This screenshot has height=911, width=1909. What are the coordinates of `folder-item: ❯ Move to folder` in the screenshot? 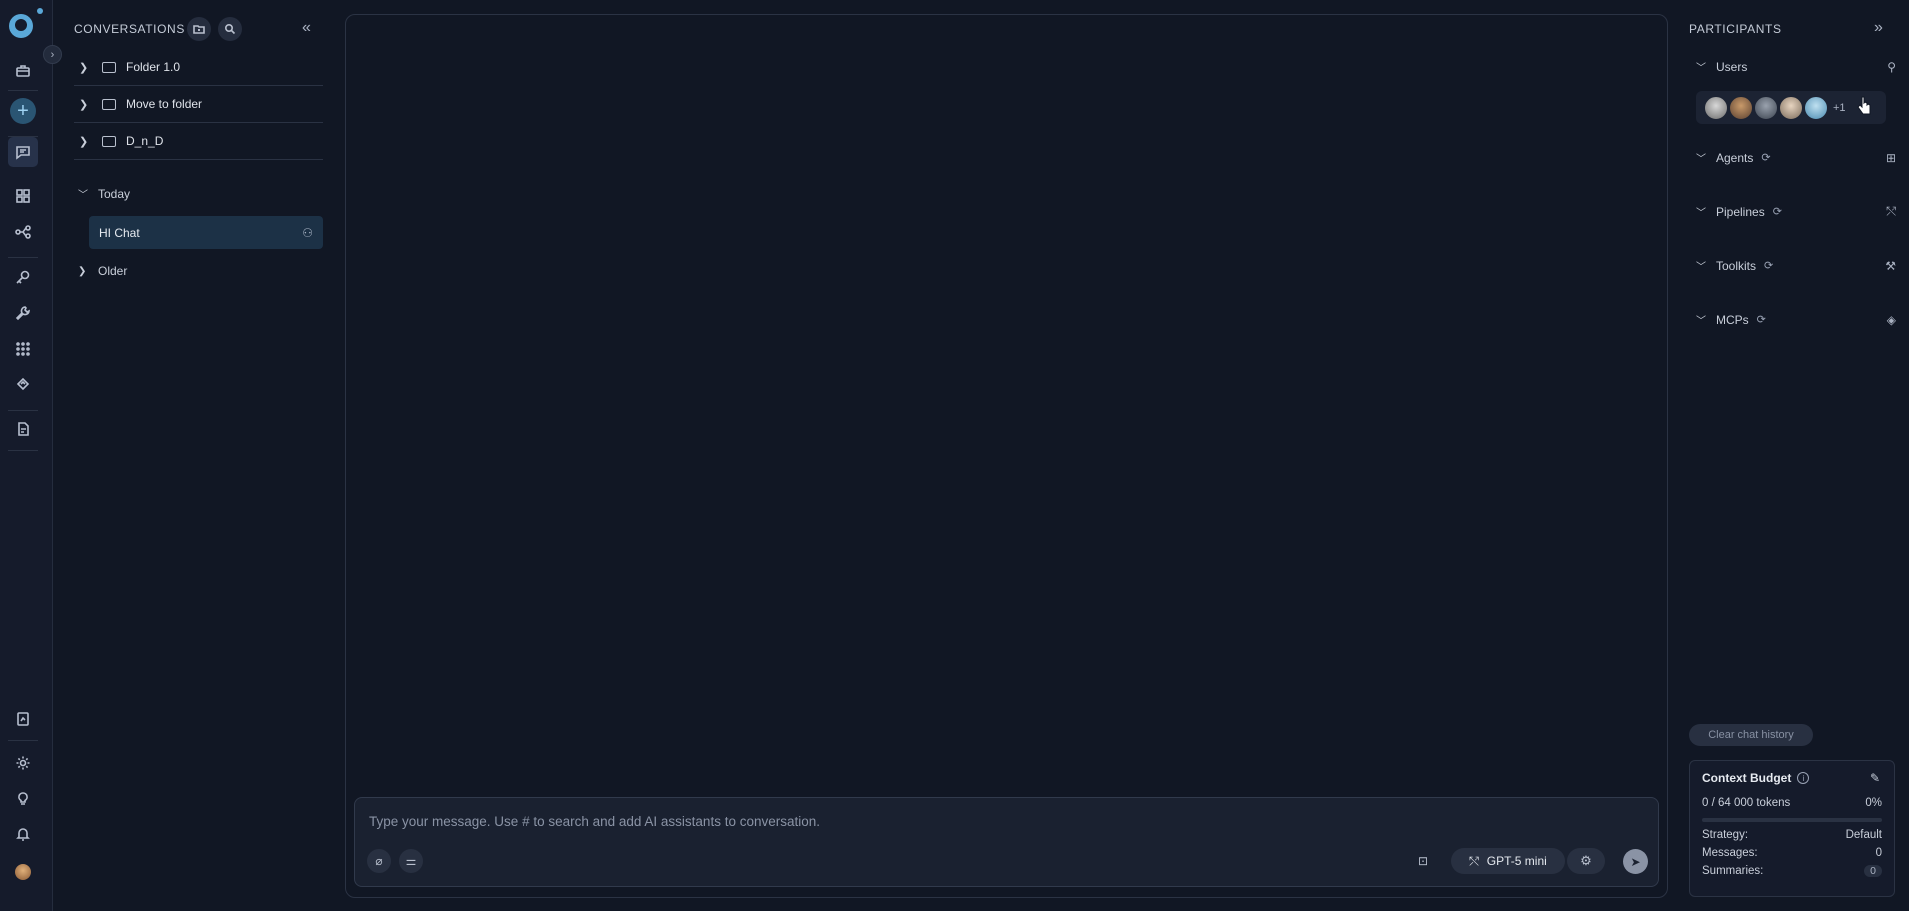 It's located at (198, 104).